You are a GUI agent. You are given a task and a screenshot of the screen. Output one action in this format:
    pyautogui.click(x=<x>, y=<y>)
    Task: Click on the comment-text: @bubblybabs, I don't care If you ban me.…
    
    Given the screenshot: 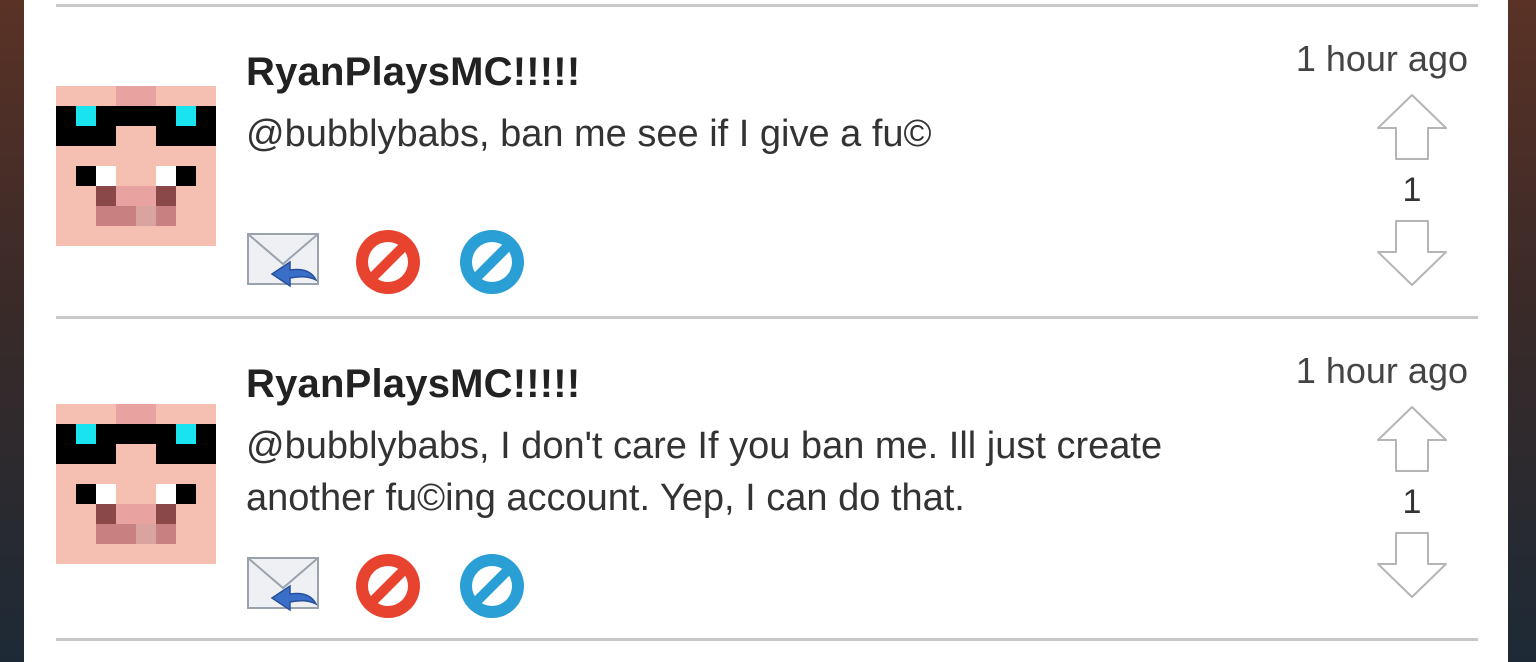 What is the action you would take?
    pyautogui.click(x=704, y=472)
    